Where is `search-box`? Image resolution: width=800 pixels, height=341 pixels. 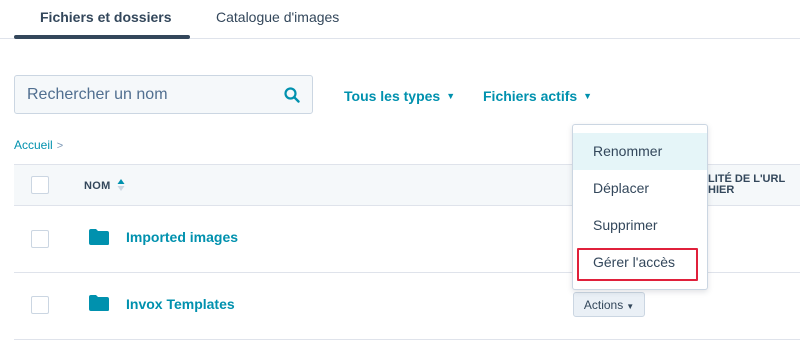 search-box is located at coordinates (163, 94).